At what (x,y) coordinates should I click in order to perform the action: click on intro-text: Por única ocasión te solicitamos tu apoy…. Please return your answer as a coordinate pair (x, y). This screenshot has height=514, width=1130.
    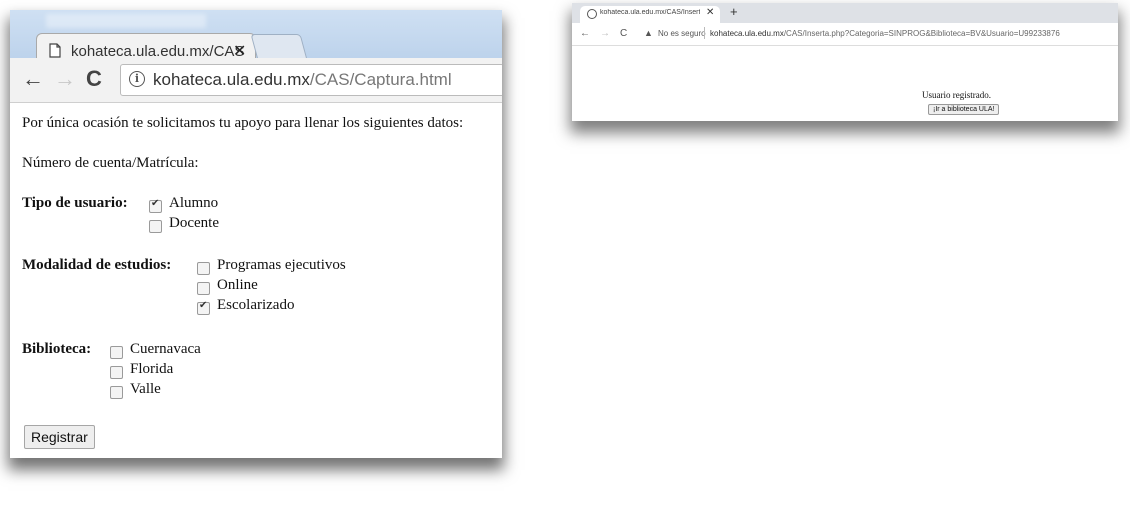
    Looking at the image, I should click on (243, 123).